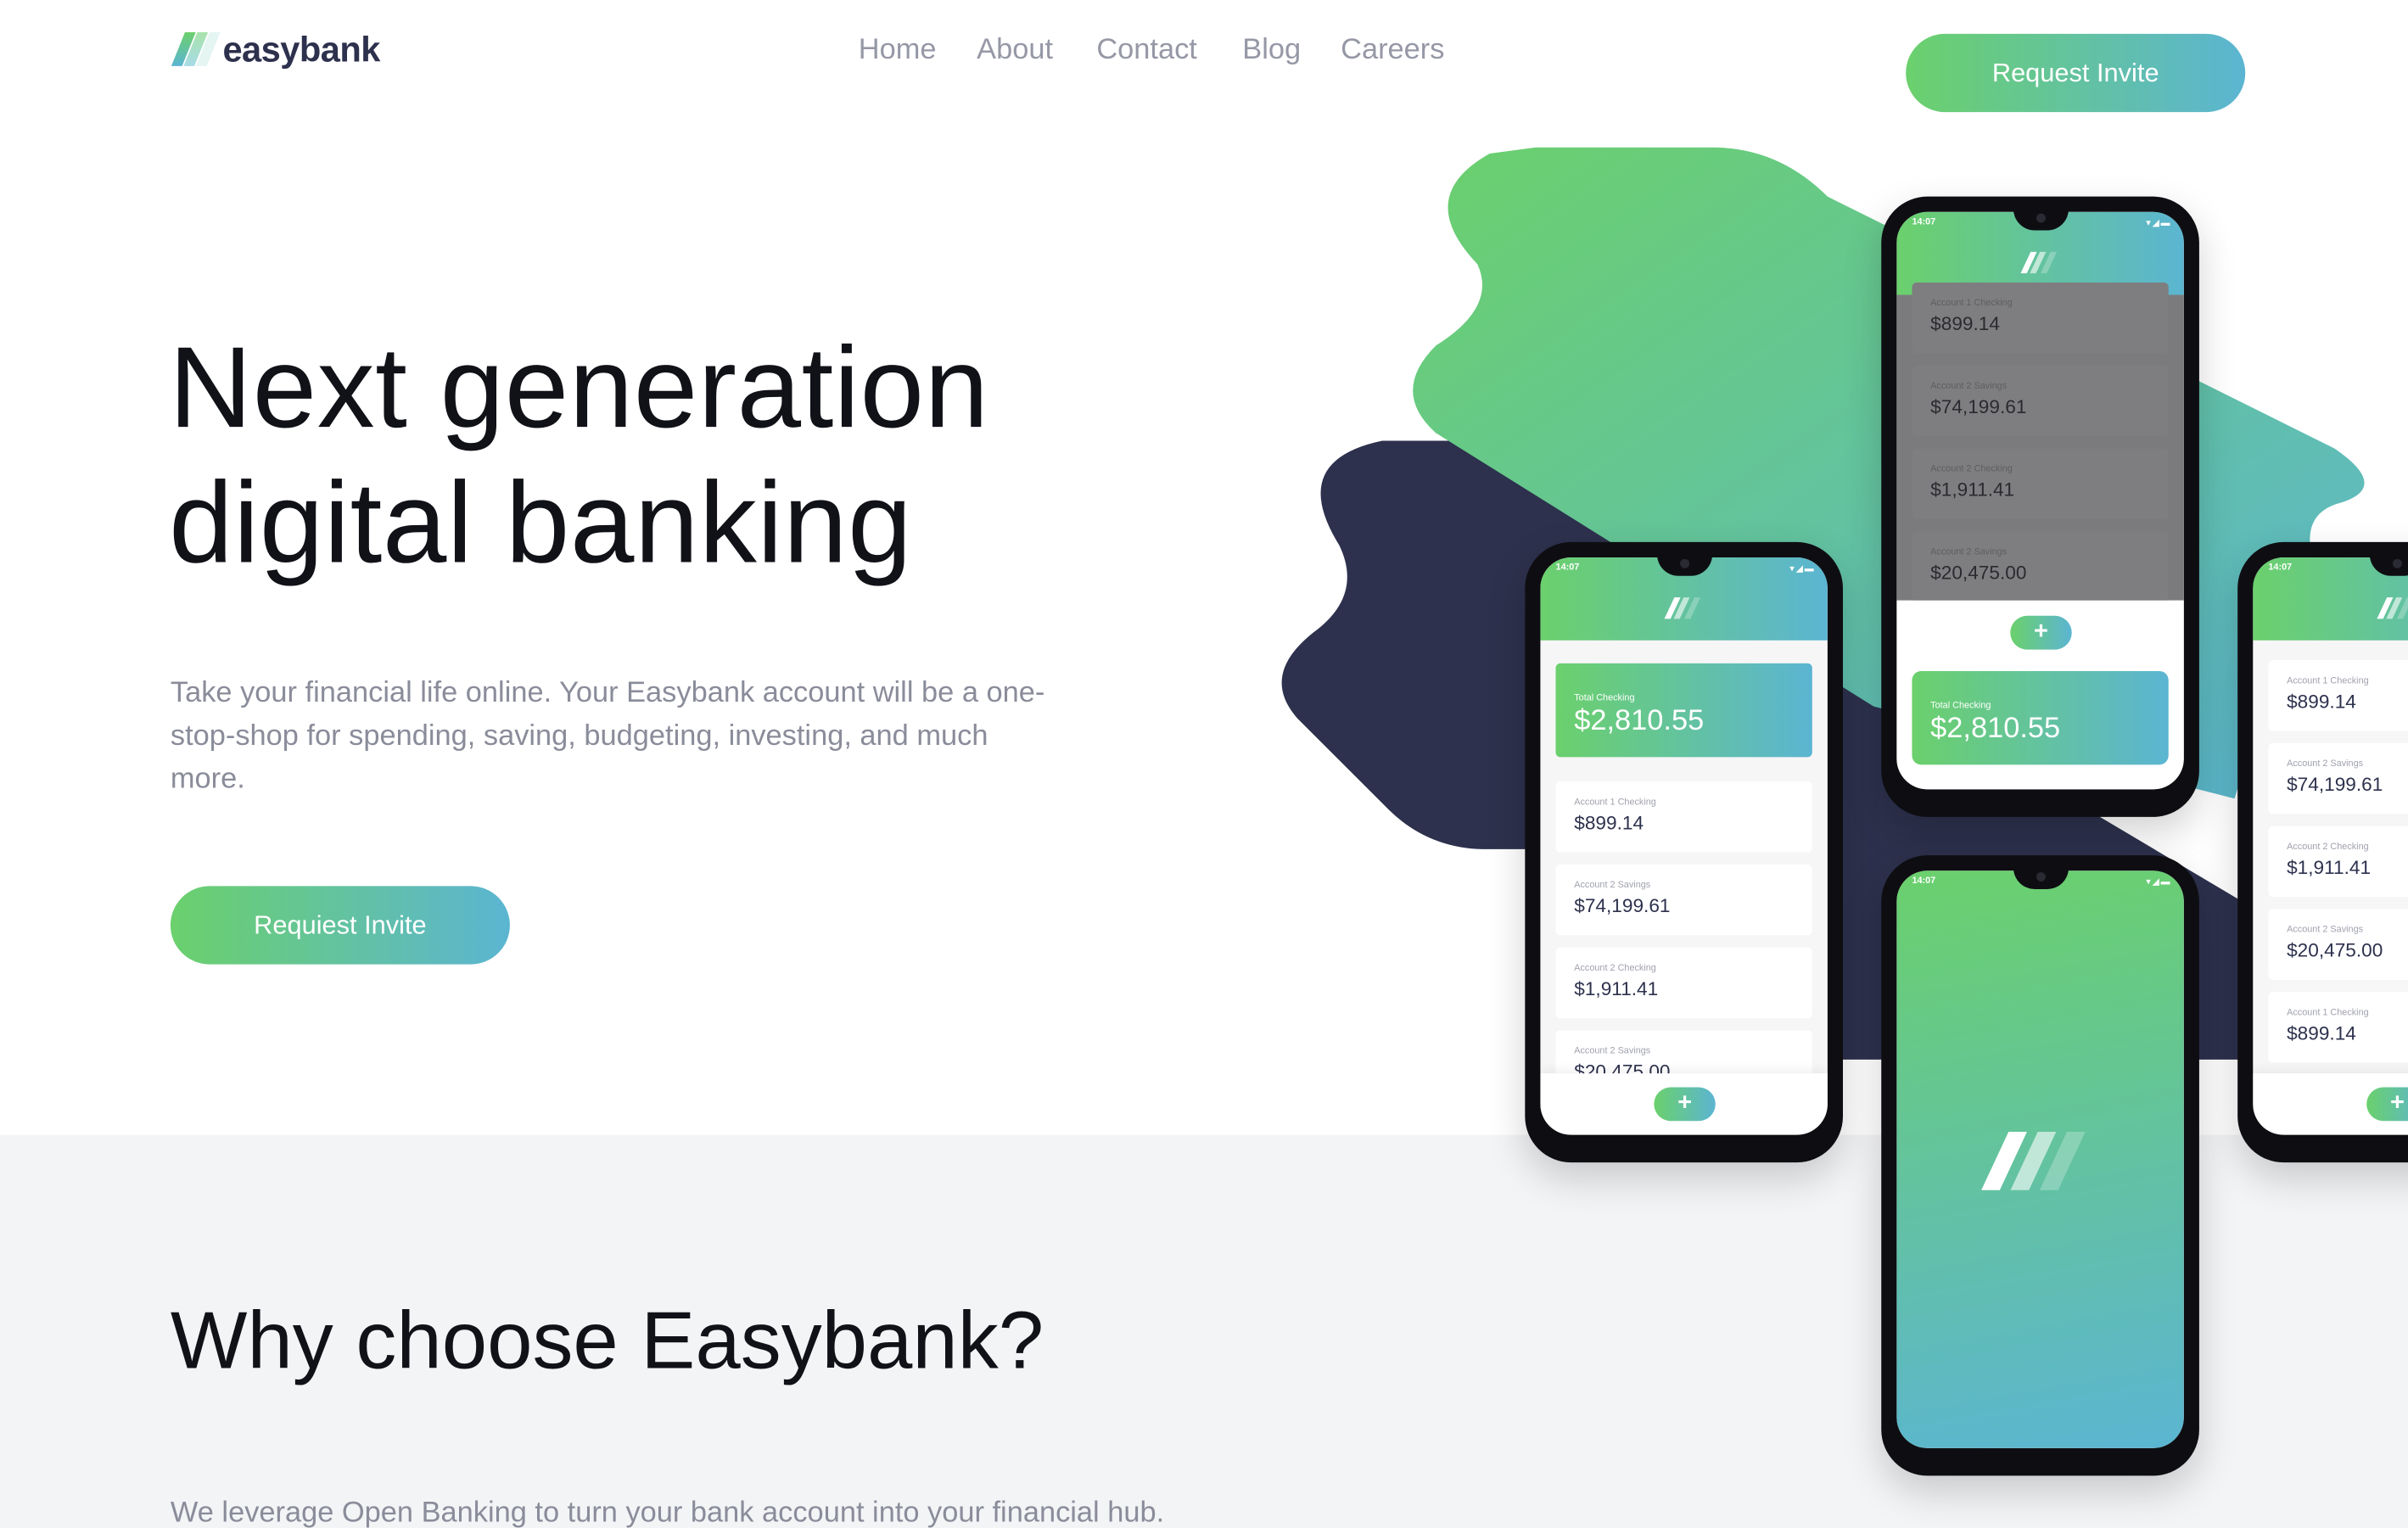 This screenshot has height=1528, width=2408. I want to click on bottom-sheet: + Total Checking $2,810.55, so click(2040, 695).